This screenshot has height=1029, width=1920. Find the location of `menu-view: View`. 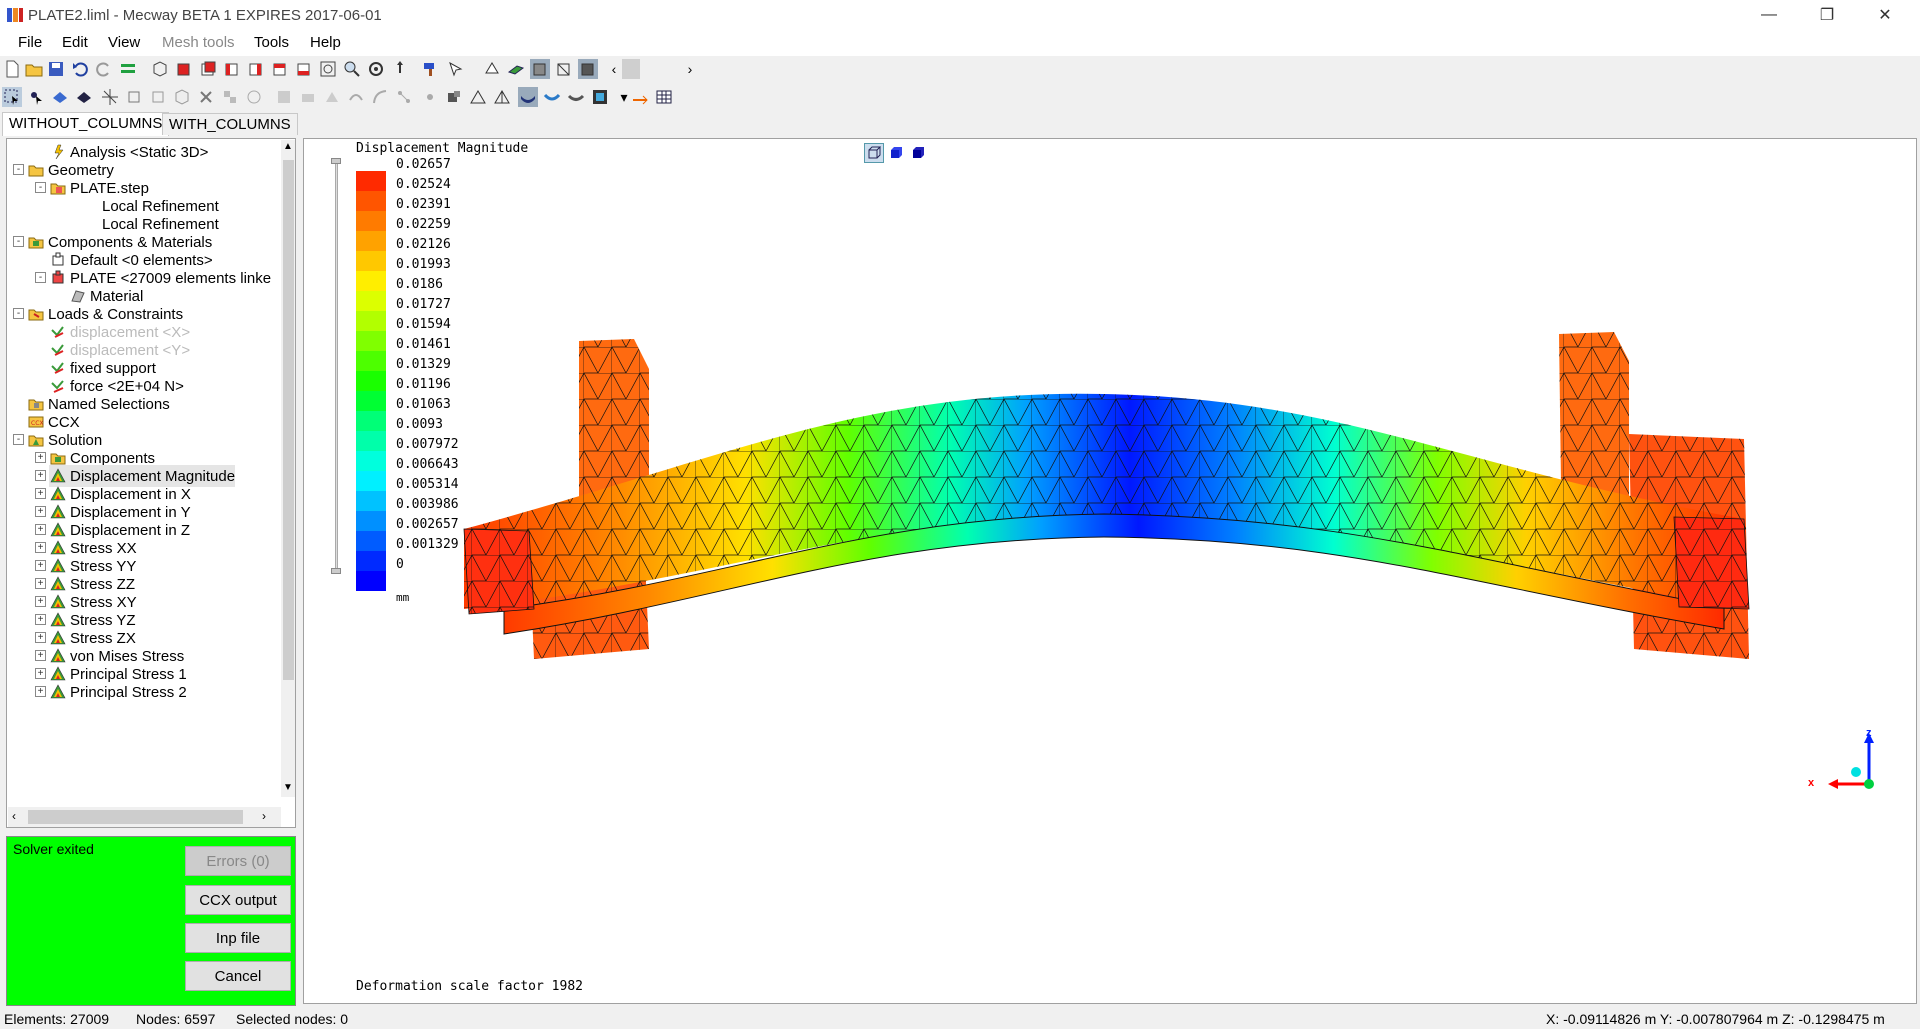

menu-view: View is located at coordinates (124, 42).